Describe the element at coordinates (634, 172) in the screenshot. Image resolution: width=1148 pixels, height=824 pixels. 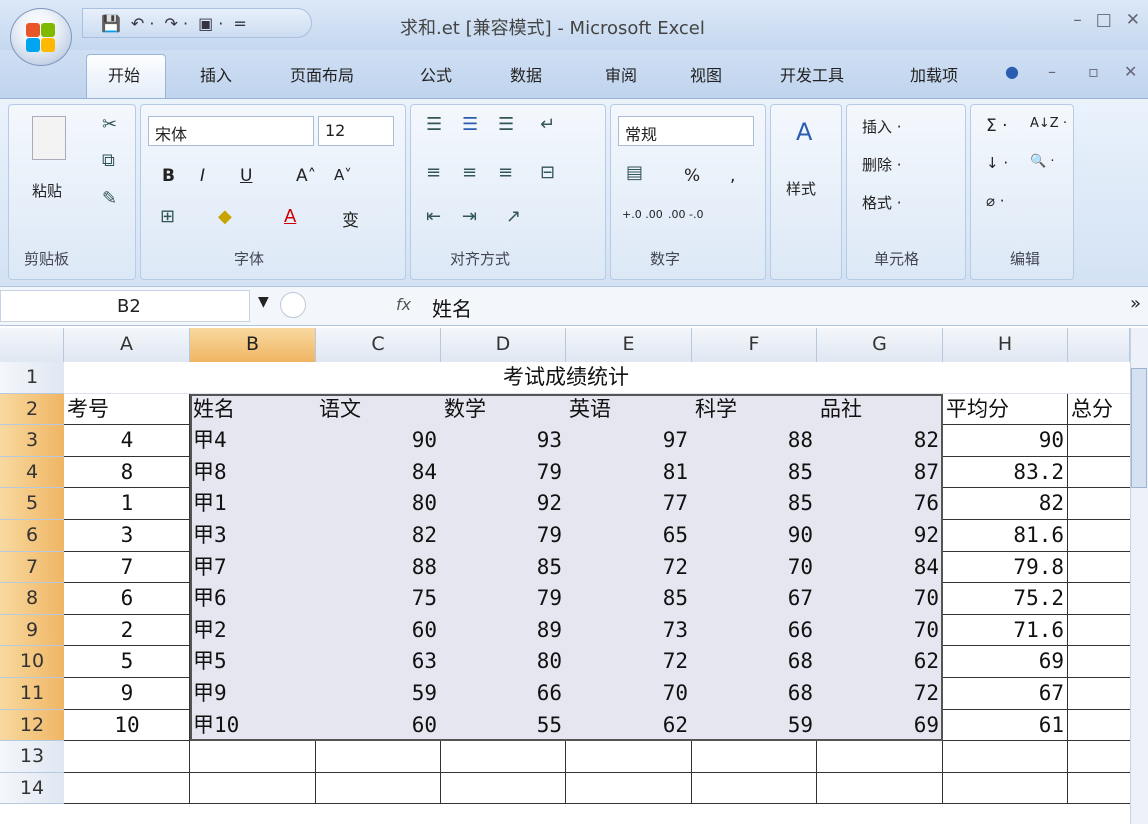
I see `currency-icon: ▤` at that location.